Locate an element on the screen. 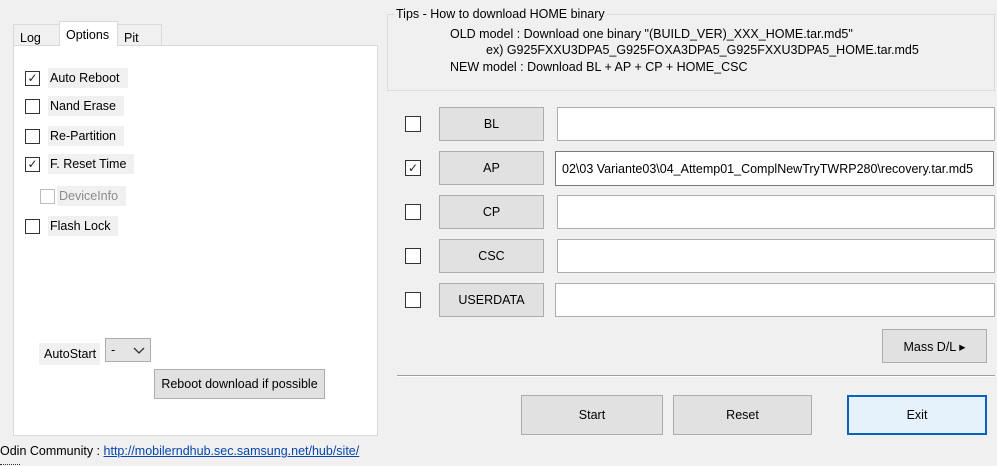 The width and height of the screenshot is (997, 466). ap-button: AP is located at coordinates (491, 168).